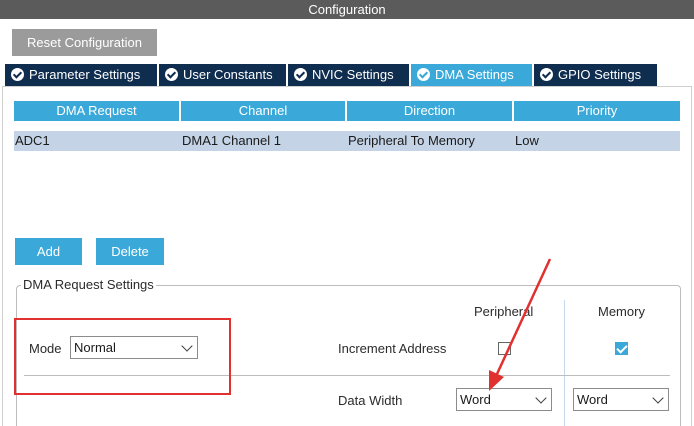 Image resolution: width=694 pixels, height=426 pixels. What do you see at coordinates (621, 311) in the screenshot?
I see `memory-column-header: Memory` at bounding box center [621, 311].